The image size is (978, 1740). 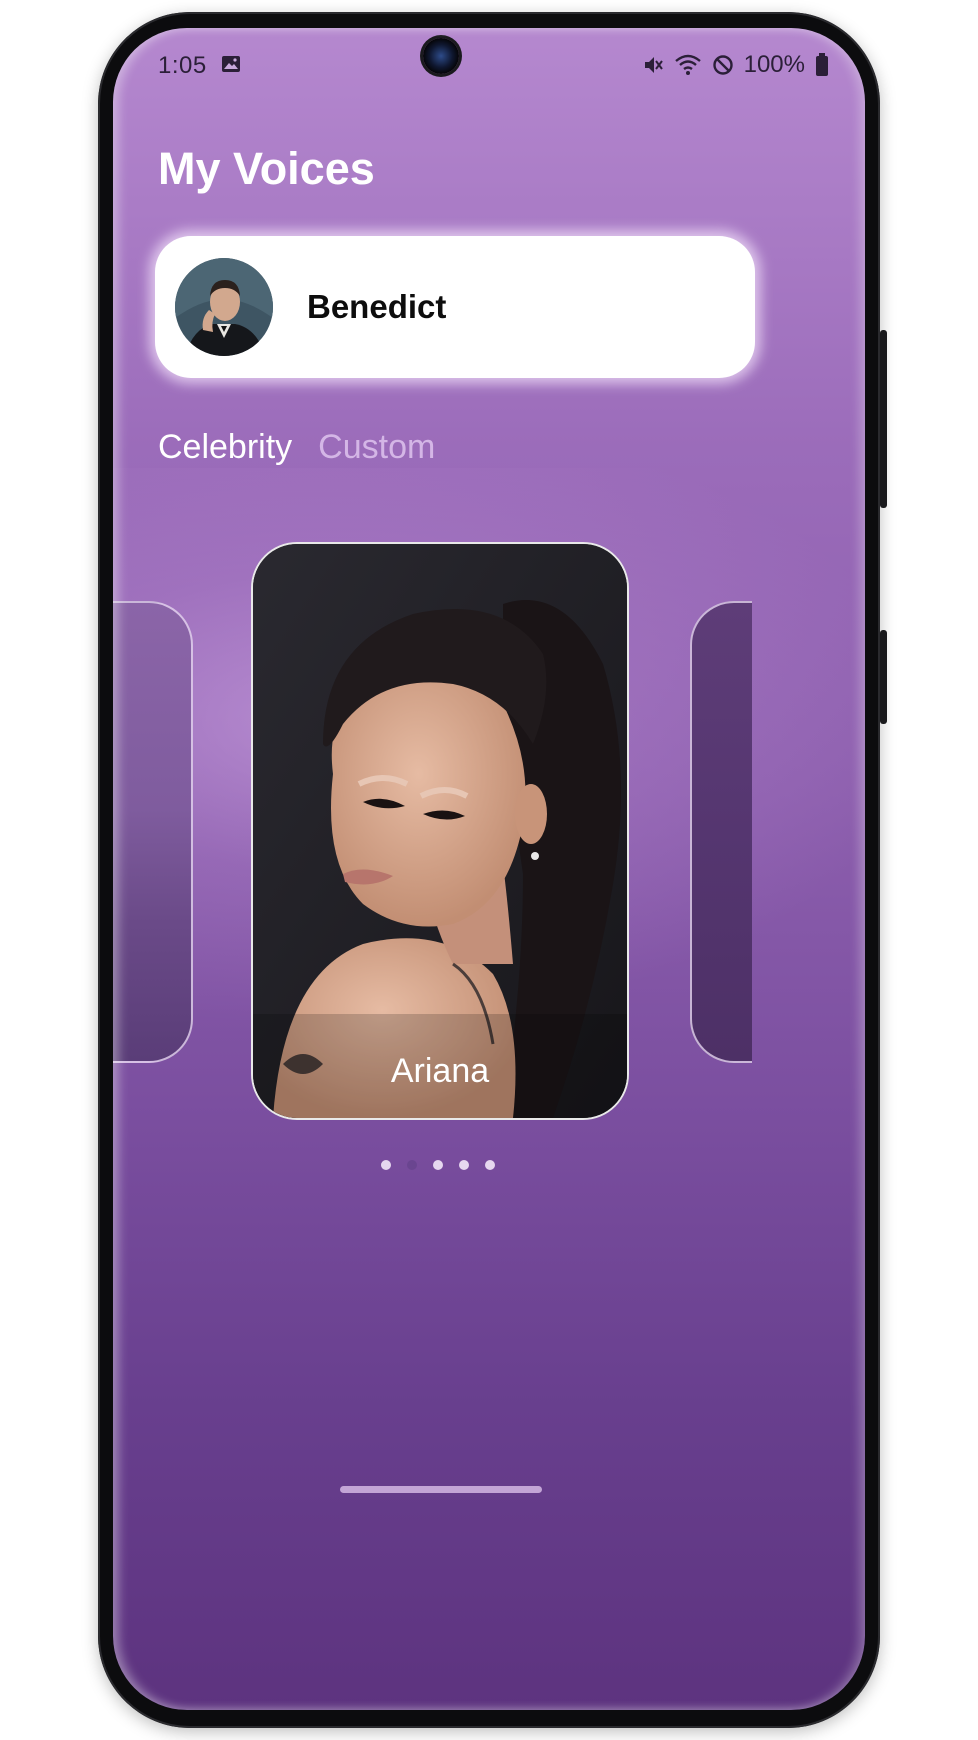 I want to click on selected-voice-name: Benedict, so click(x=377, y=306).